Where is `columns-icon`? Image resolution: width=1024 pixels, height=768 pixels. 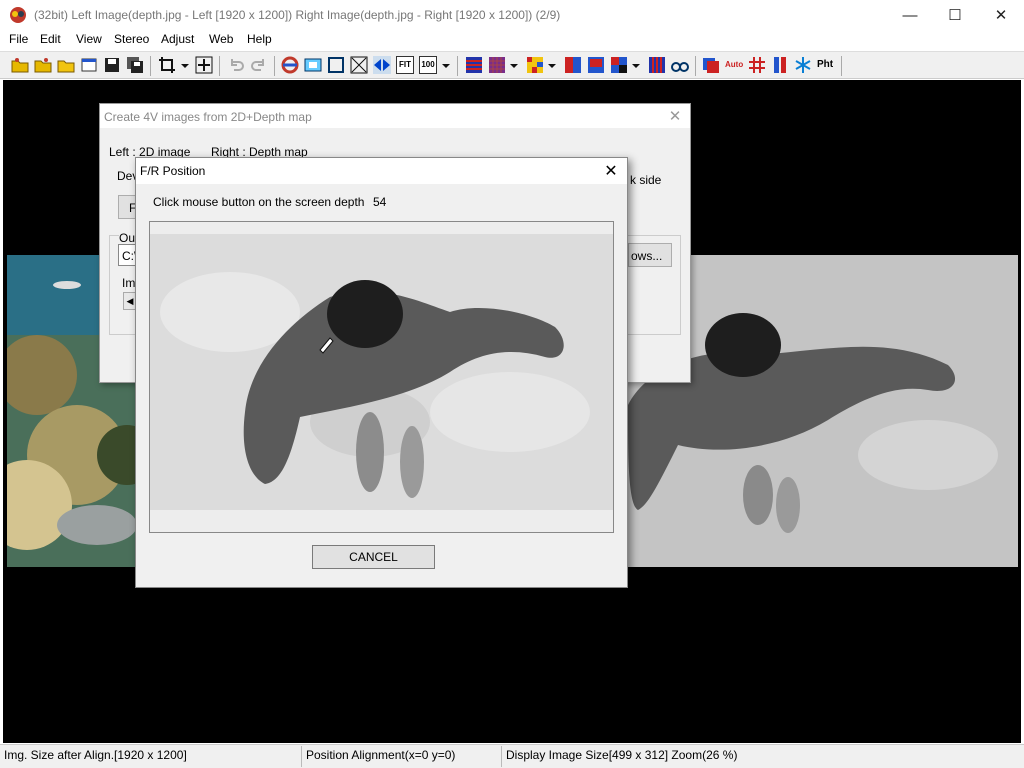
columns-icon is located at coordinates (657, 65).